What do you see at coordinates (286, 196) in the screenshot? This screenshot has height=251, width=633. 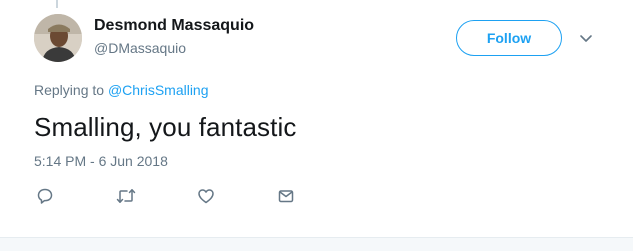 I see `envelope-icon` at bounding box center [286, 196].